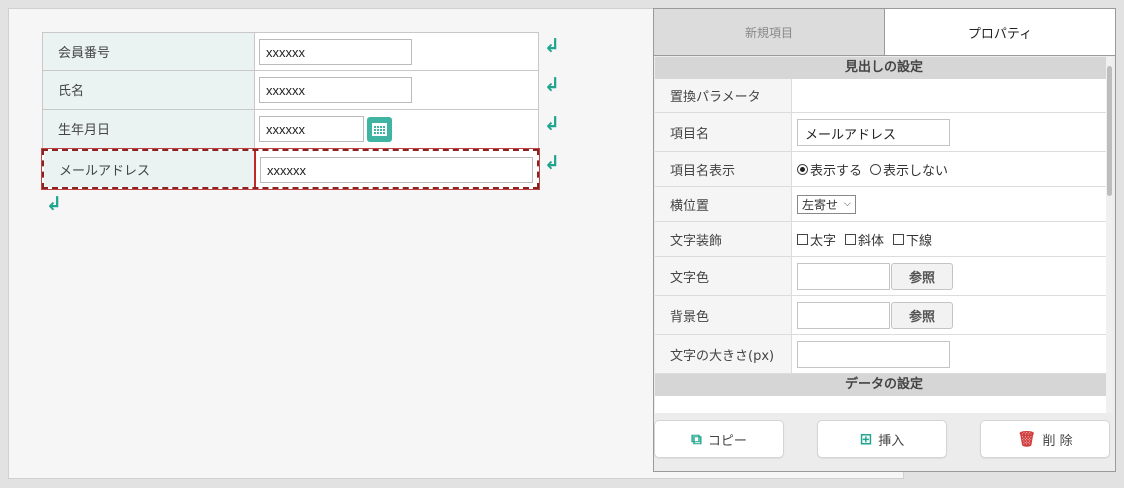 This screenshot has width=1124, height=488. Describe the element at coordinates (891, 441) in the screenshot. I see `insert-label: 挿入` at that location.